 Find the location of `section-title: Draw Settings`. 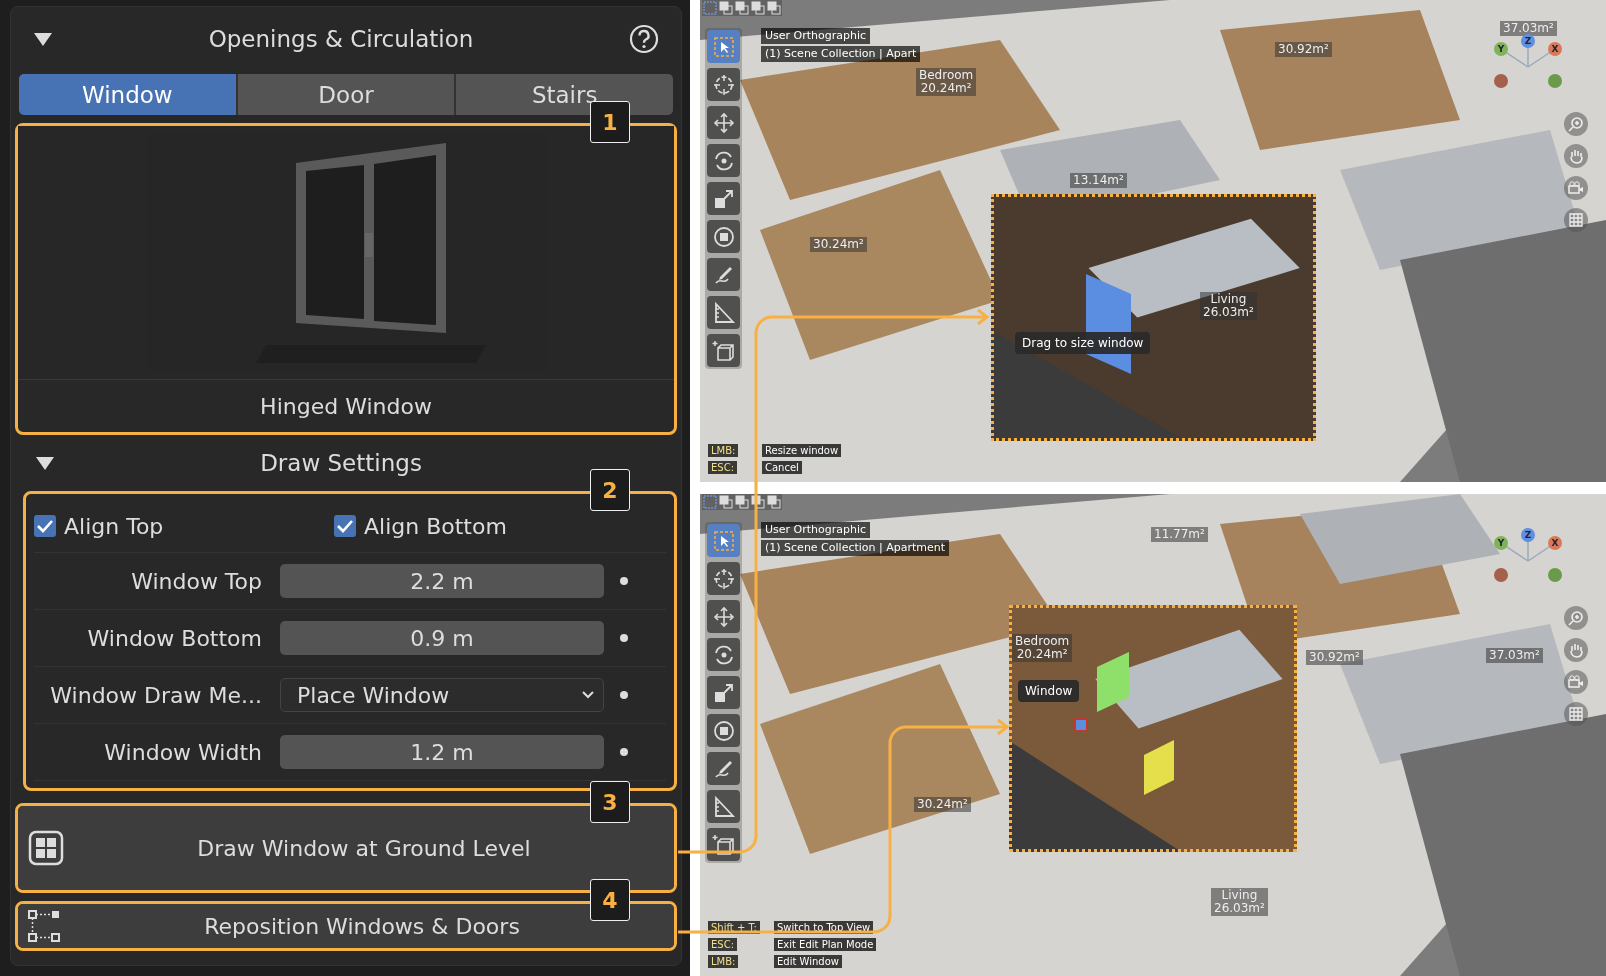

section-title: Draw Settings is located at coordinates (341, 463).